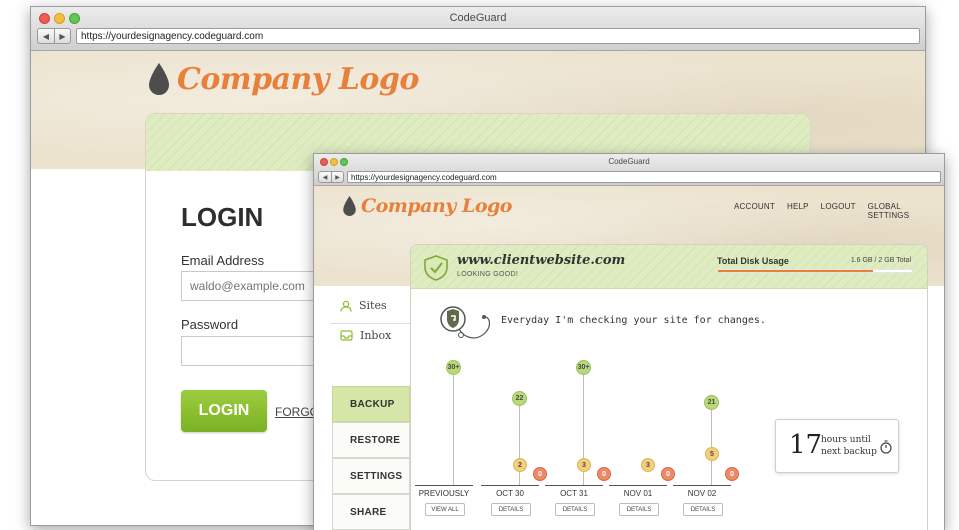 The height and width of the screenshot is (530, 959). Describe the element at coordinates (371, 476) in the screenshot. I see `tab-settings: SETTINGS` at that location.